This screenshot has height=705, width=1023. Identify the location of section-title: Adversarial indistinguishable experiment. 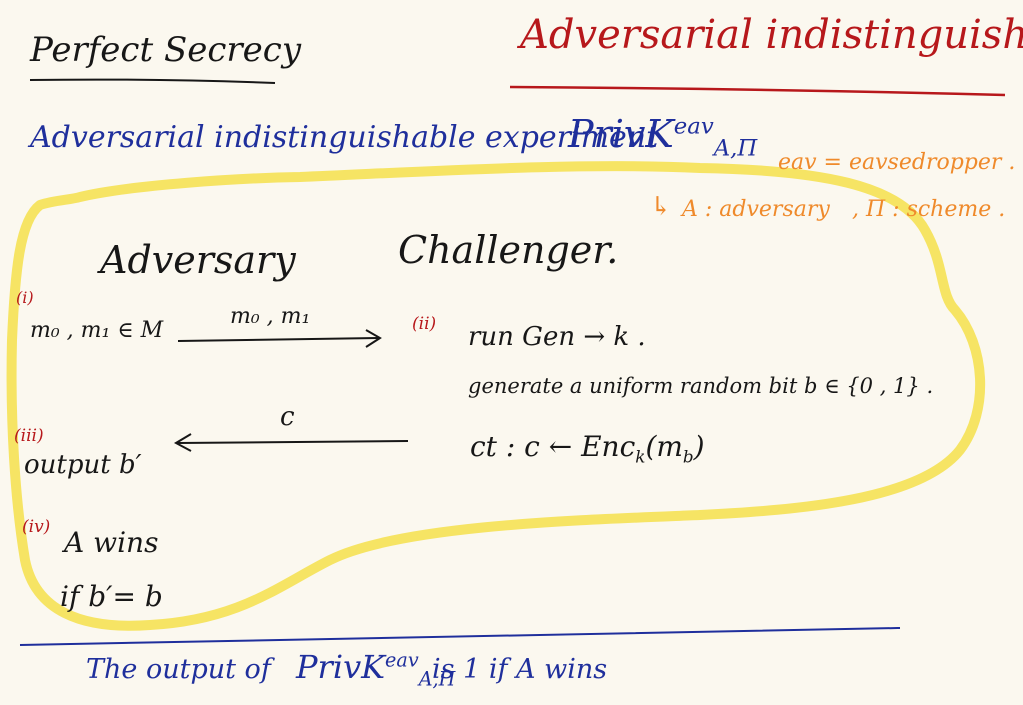
(344, 137).